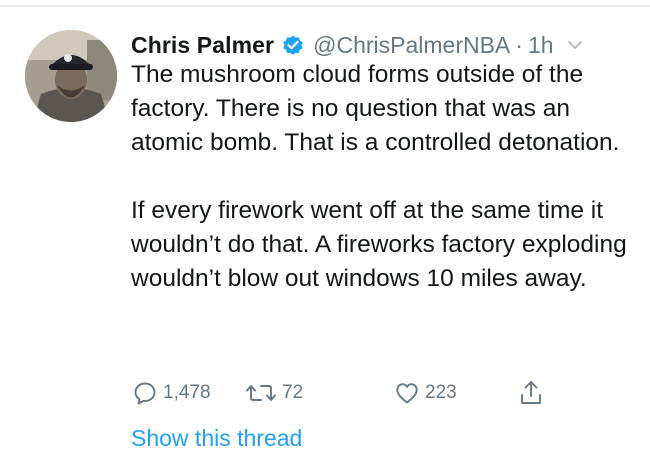  Describe the element at coordinates (411, 45) in the screenshot. I see `author-handle: @ChrisPalmerNBA` at that location.